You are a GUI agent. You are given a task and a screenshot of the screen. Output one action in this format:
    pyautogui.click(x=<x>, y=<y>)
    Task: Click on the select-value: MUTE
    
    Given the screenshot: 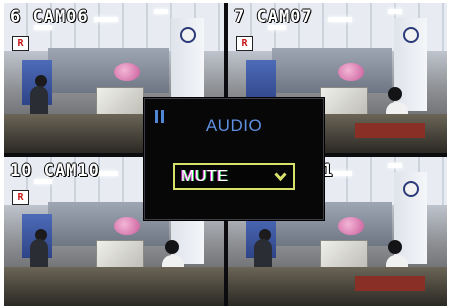 What is the action you would take?
    pyautogui.click(x=205, y=176)
    